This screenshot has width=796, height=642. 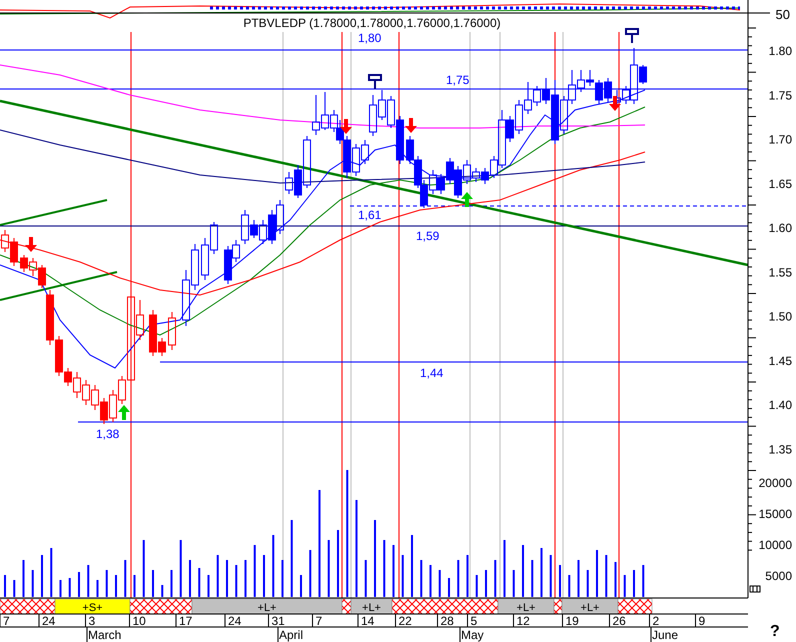 I want to click on price-level-label: 1,38, so click(x=108, y=434).